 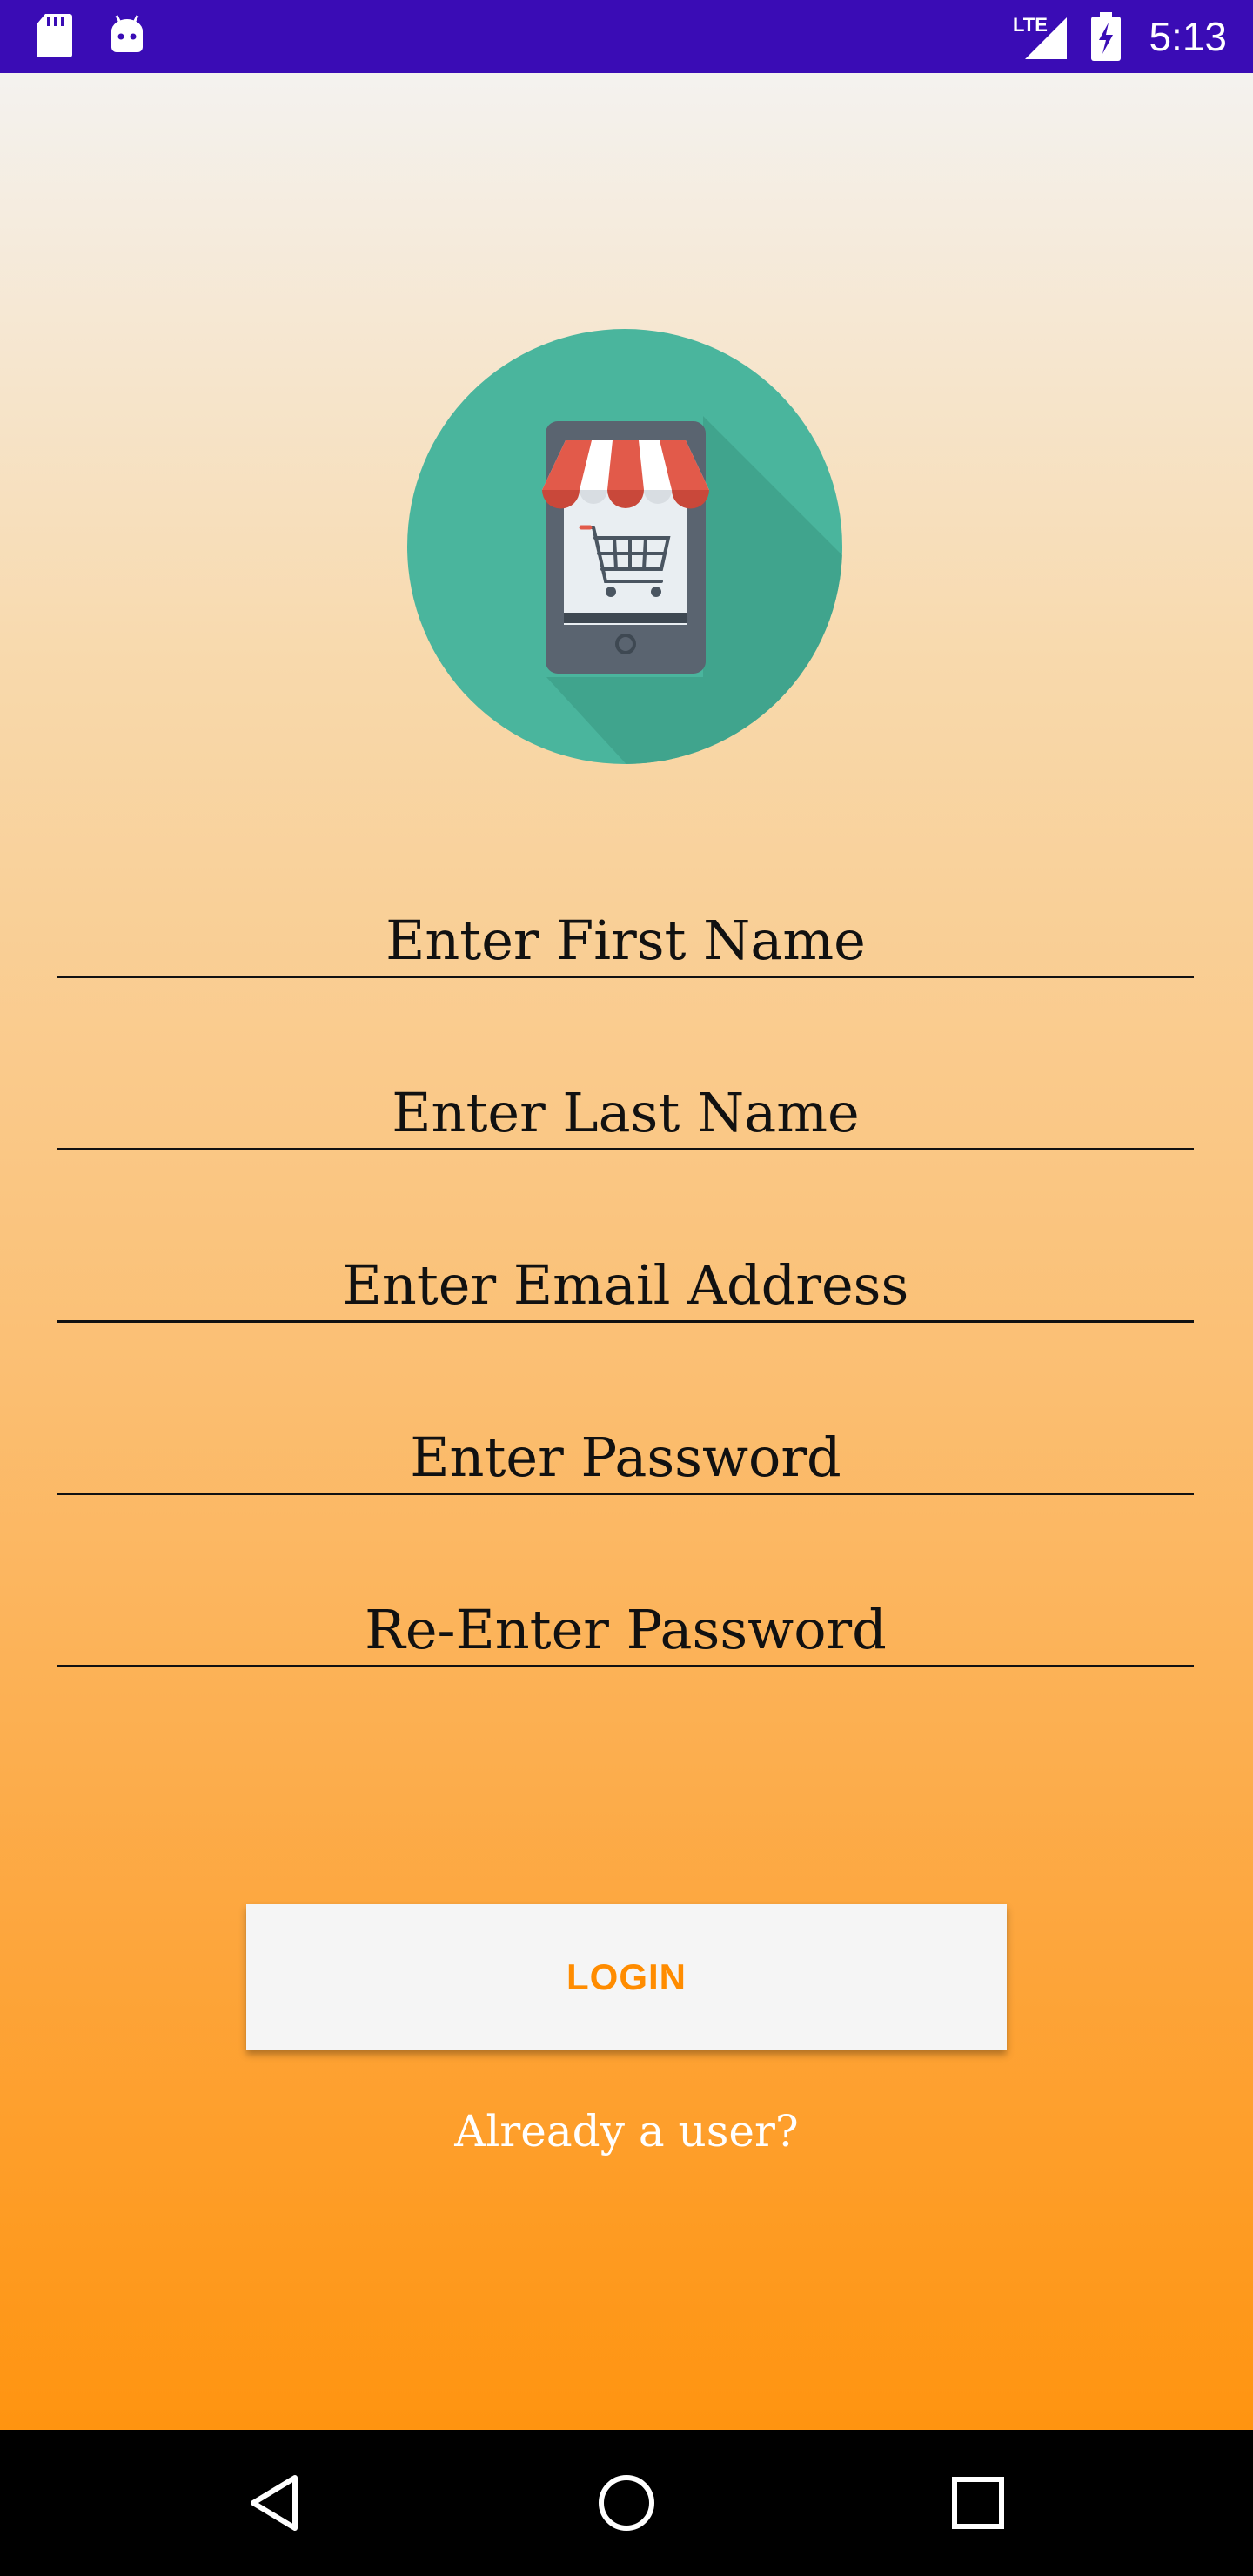 I want to click on password-input, so click(x=625, y=1446).